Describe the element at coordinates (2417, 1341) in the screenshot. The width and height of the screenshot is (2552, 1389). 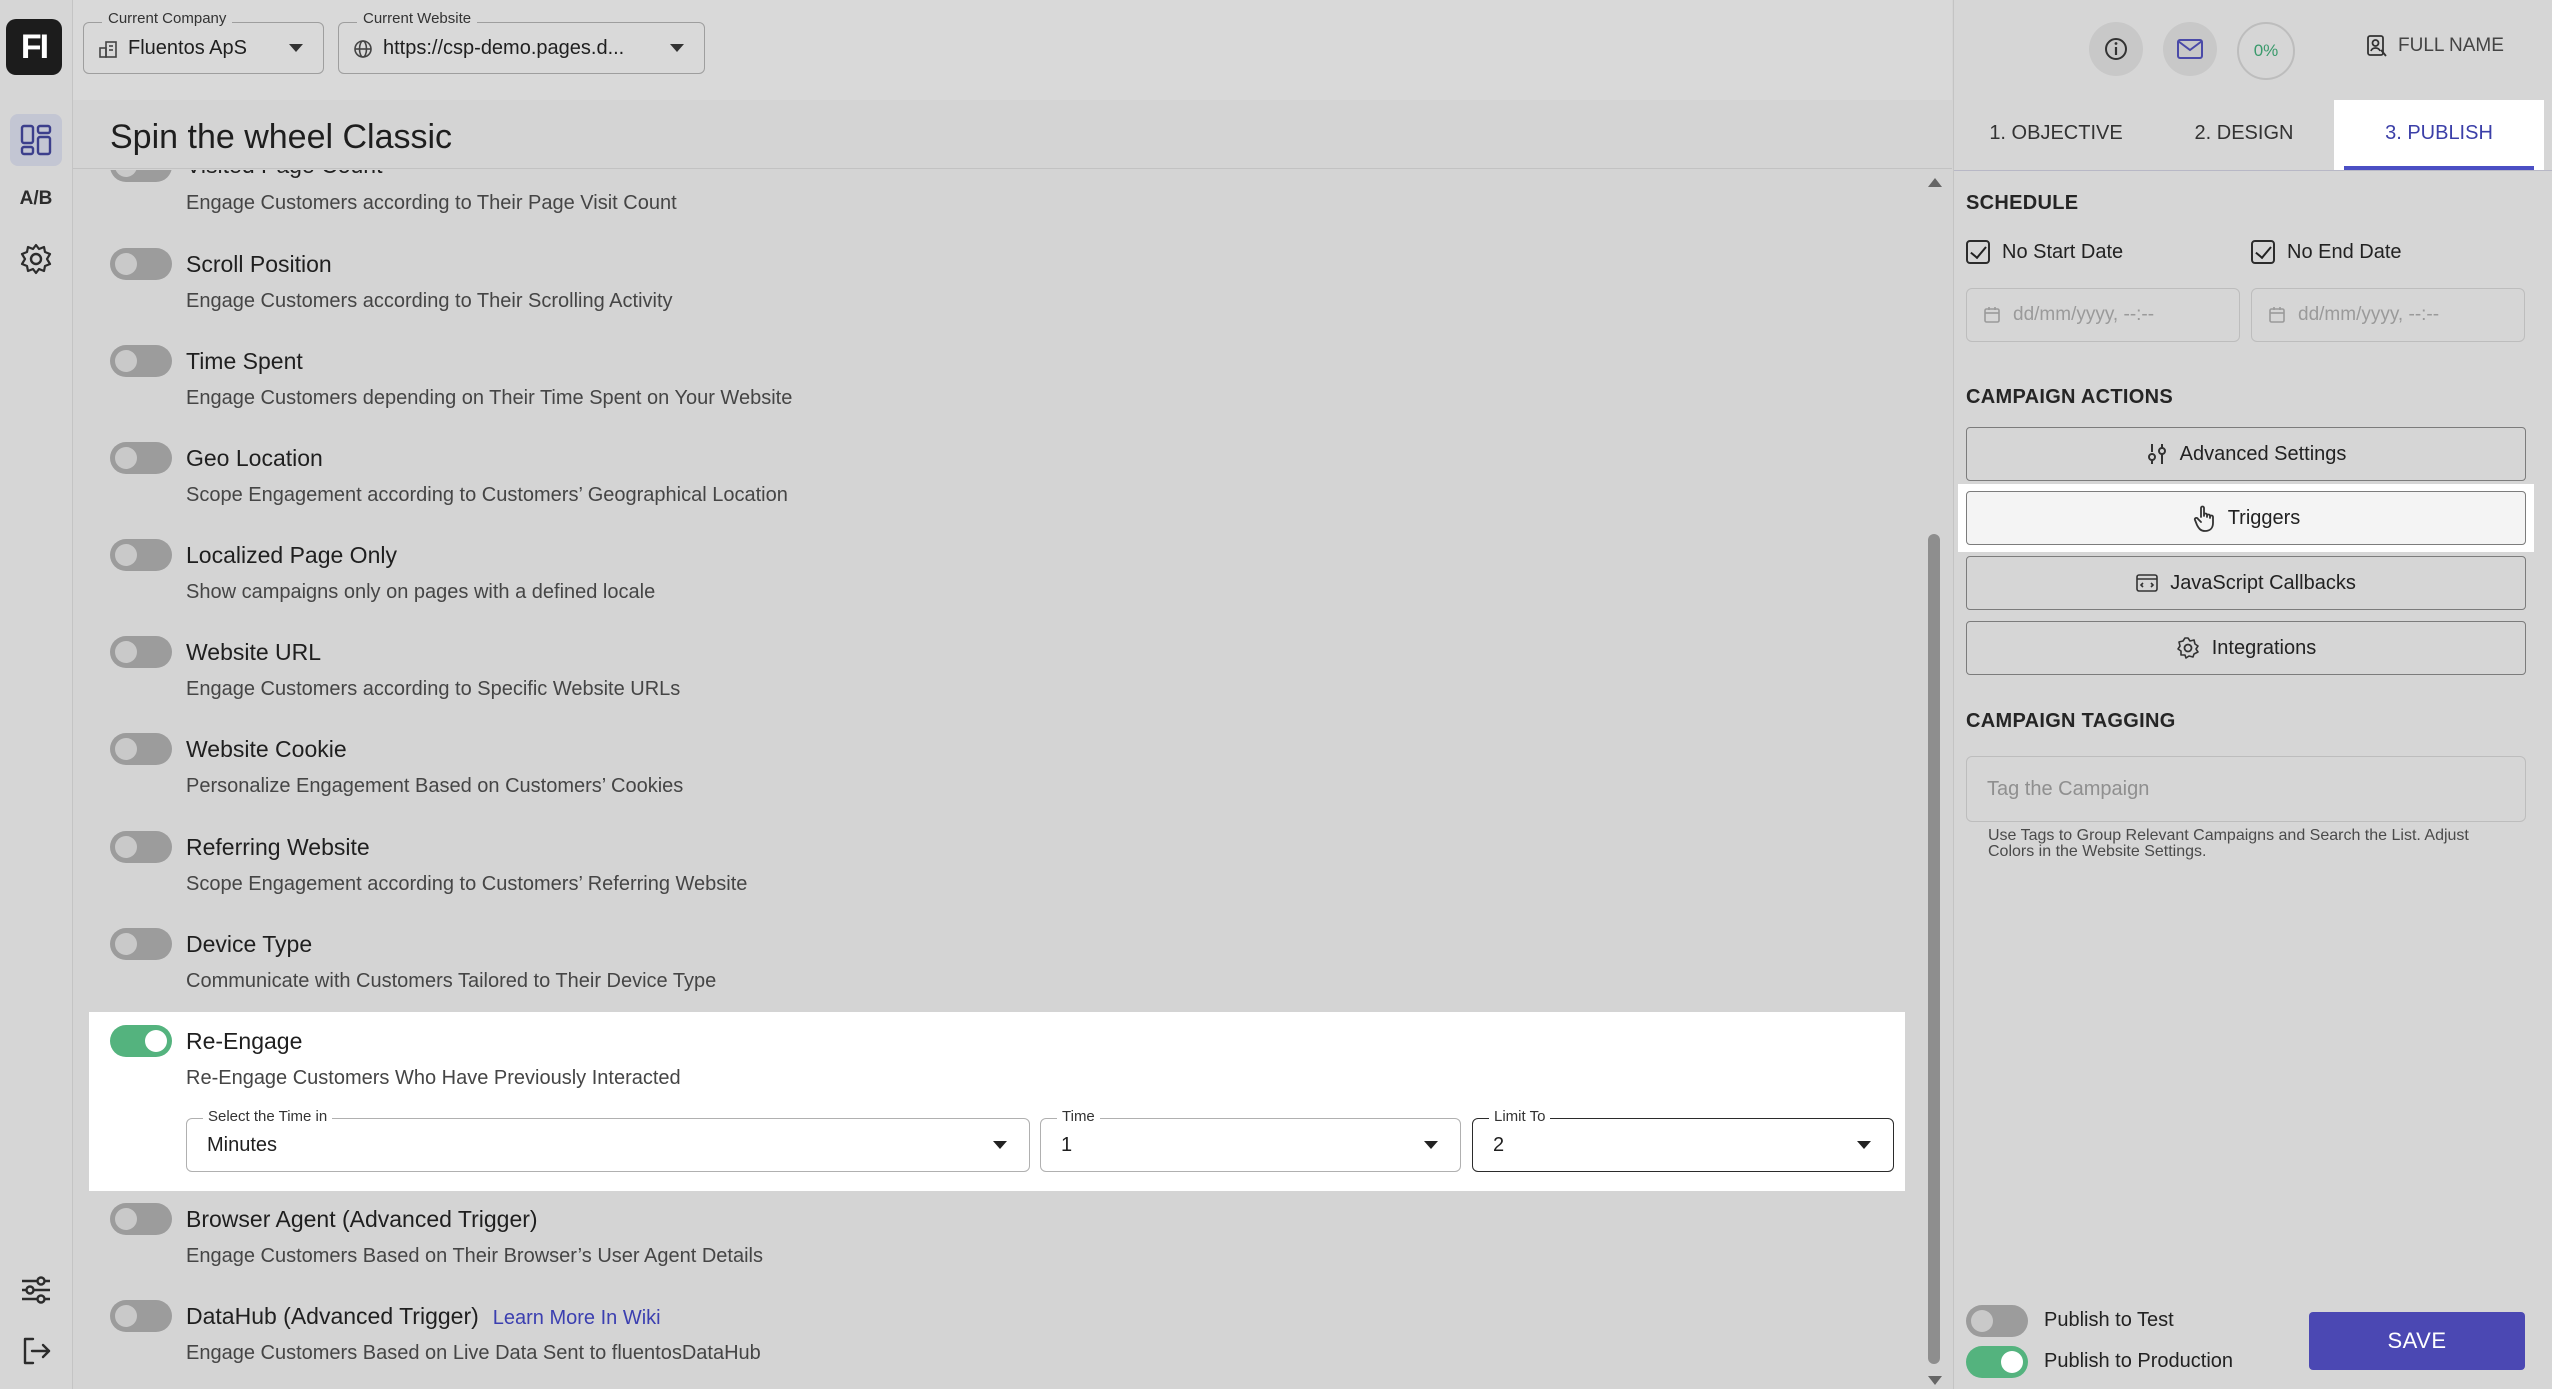
I see `save-button: SAVE` at that location.